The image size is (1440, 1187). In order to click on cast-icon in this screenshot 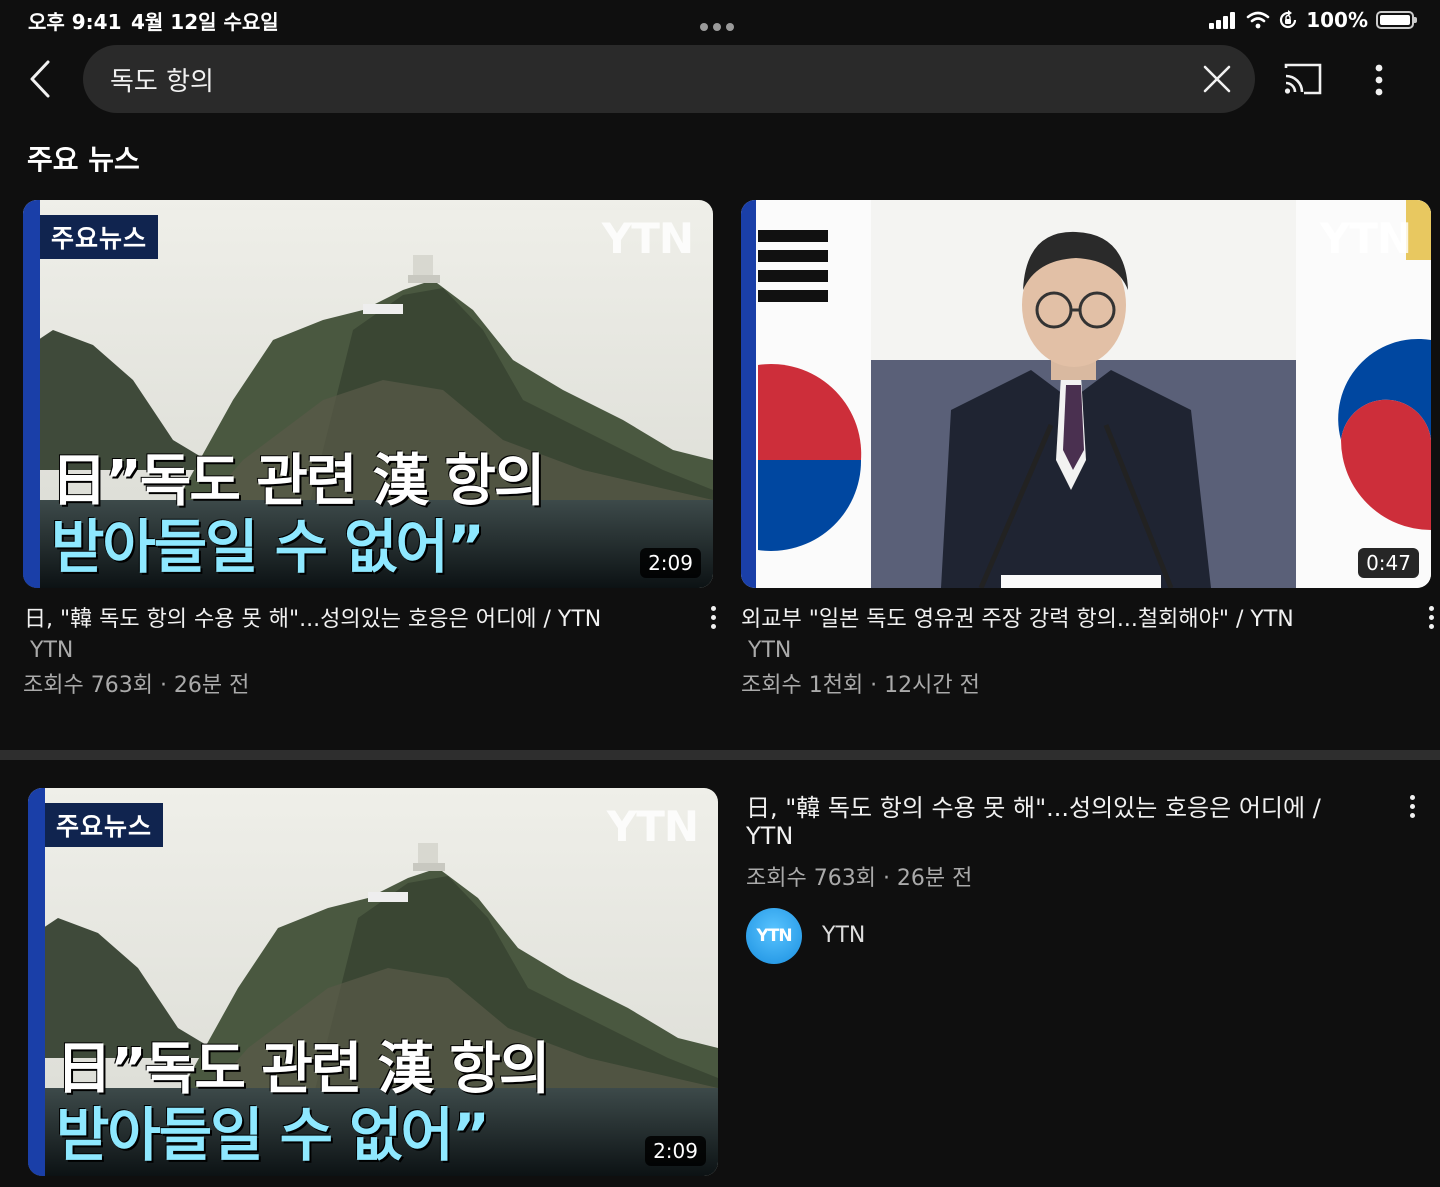, I will do `click(1303, 79)`.